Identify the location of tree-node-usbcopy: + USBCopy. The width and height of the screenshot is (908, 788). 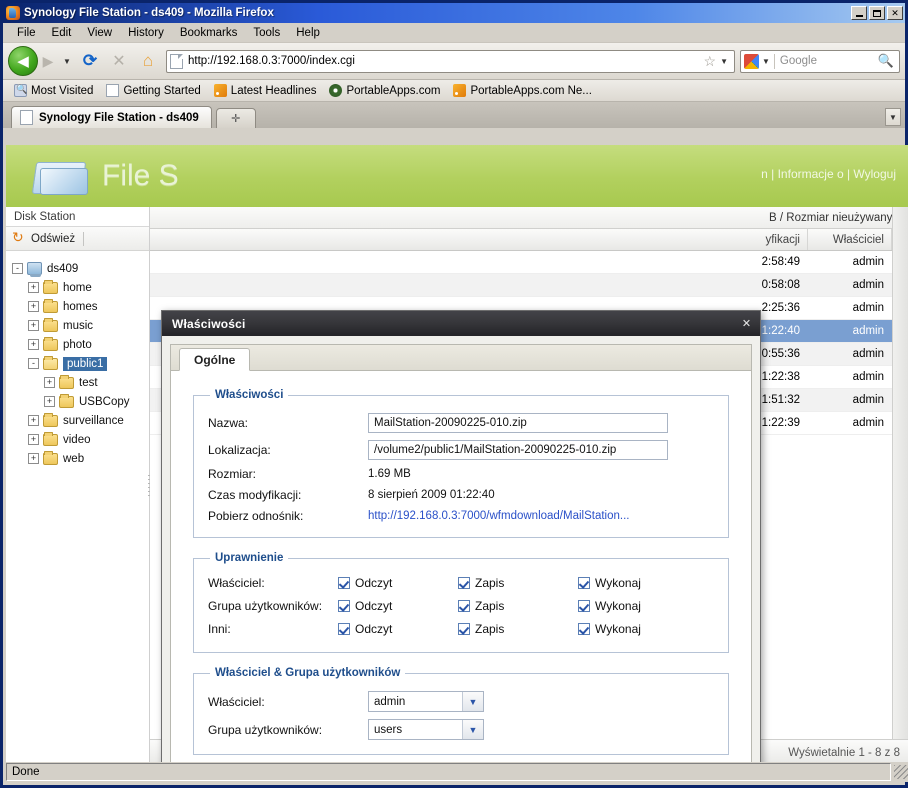
(80, 401).